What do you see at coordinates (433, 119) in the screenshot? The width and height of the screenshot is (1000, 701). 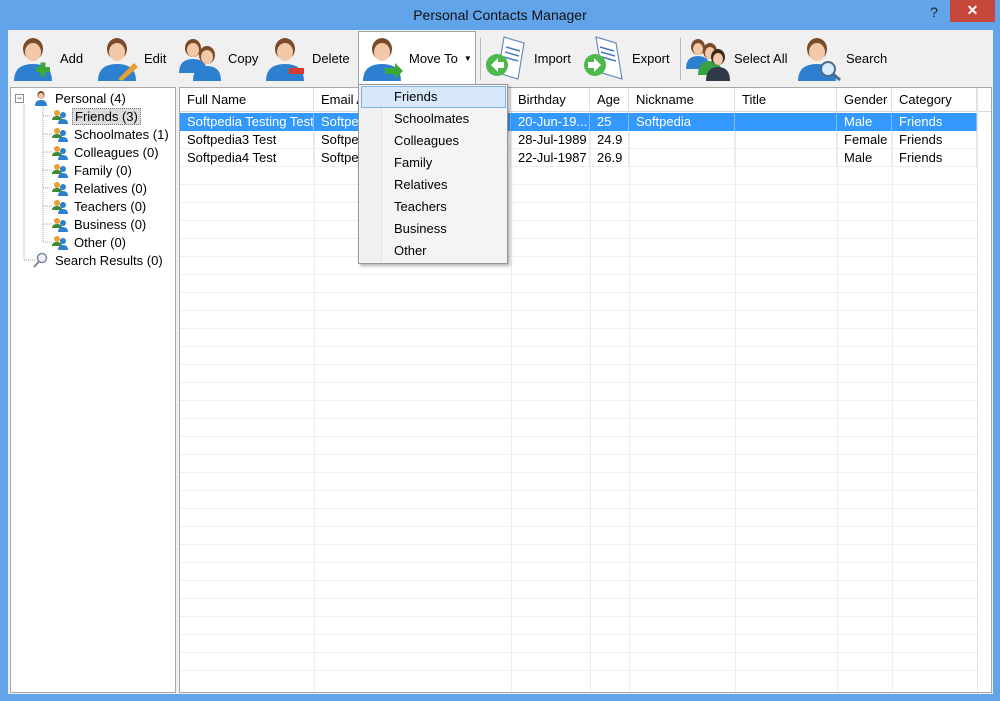 I see `menu-item-schoolmates: Schoolmates` at bounding box center [433, 119].